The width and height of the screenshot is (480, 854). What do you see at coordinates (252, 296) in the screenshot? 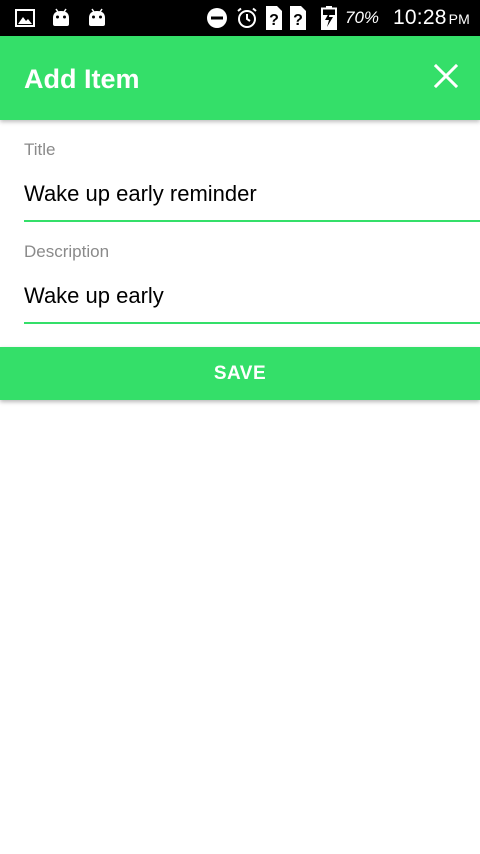
I see `description-input` at bounding box center [252, 296].